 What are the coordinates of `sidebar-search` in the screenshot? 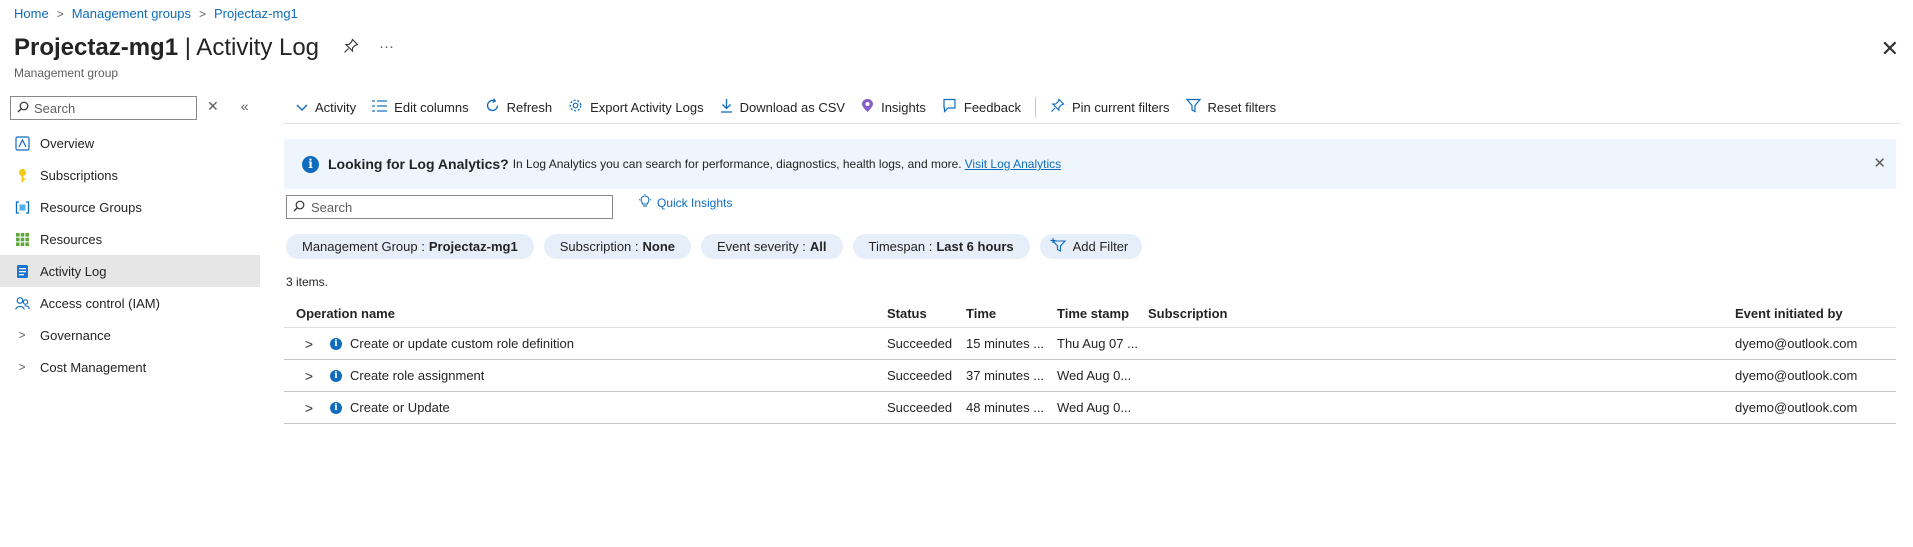 It's located at (103, 108).